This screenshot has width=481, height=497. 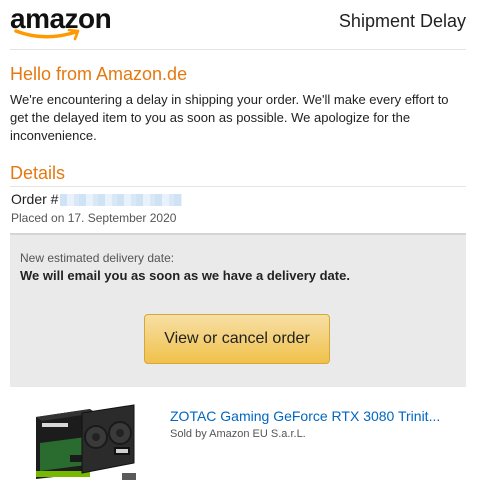 What do you see at coordinates (62, 23) in the screenshot?
I see `amazon-logo: amazon` at bounding box center [62, 23].